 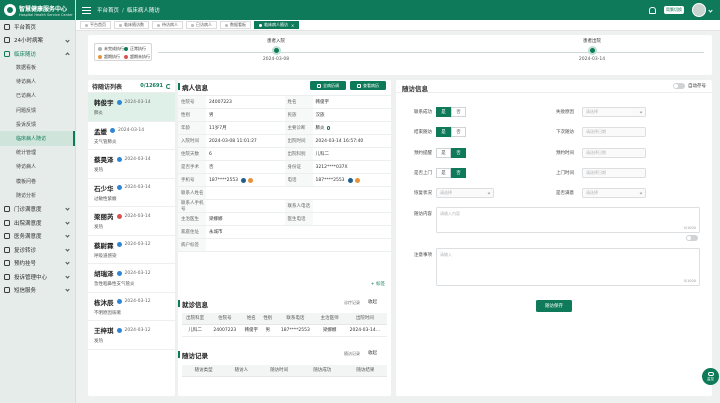 What do you see at coordinates (95, 25) in the screenshot?
I see `tab: 平台首页` at bounding box center [95, 25].